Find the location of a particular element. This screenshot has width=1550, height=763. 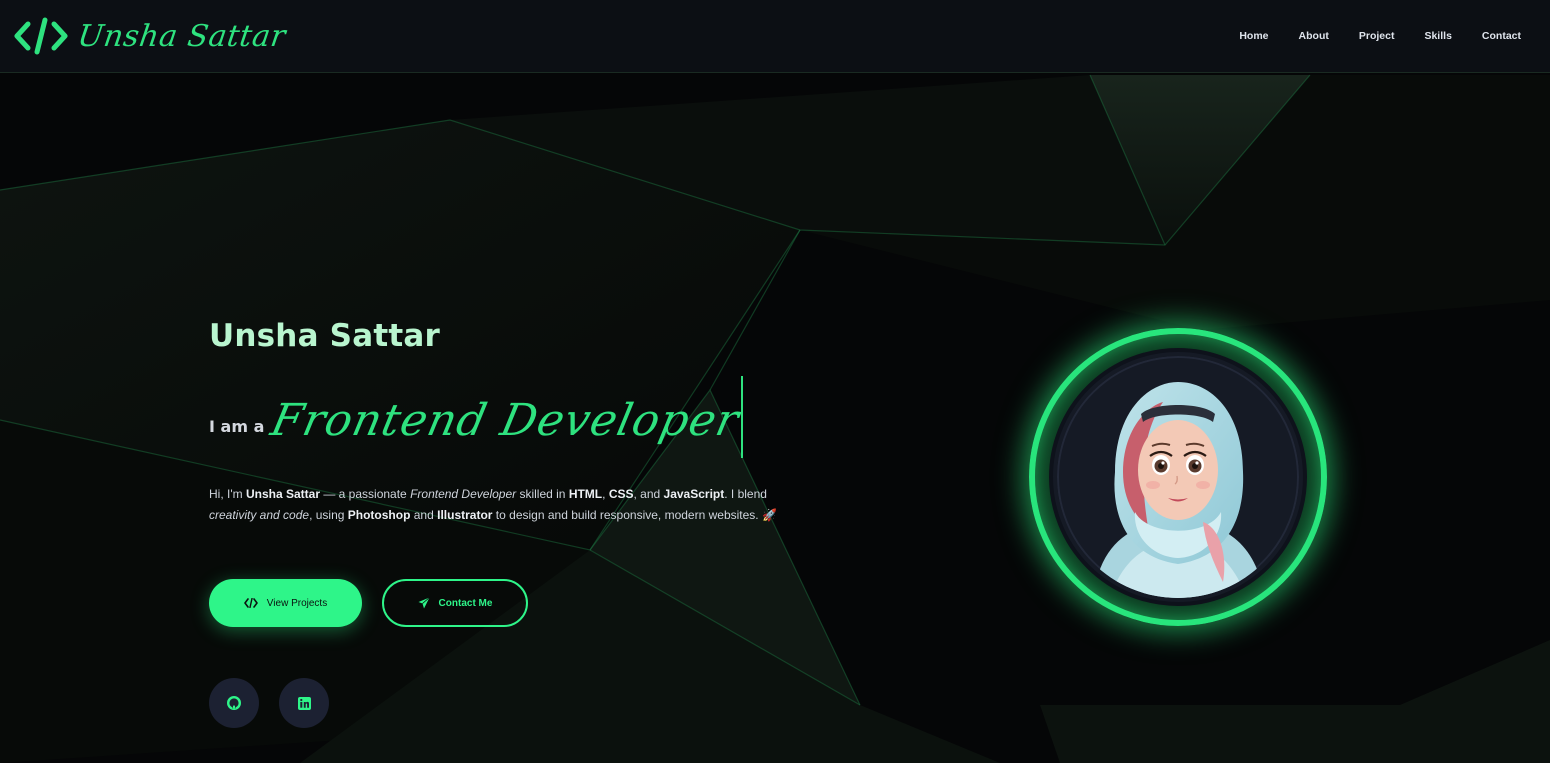

nav-home: Home is located at coordinates (1253, 36).